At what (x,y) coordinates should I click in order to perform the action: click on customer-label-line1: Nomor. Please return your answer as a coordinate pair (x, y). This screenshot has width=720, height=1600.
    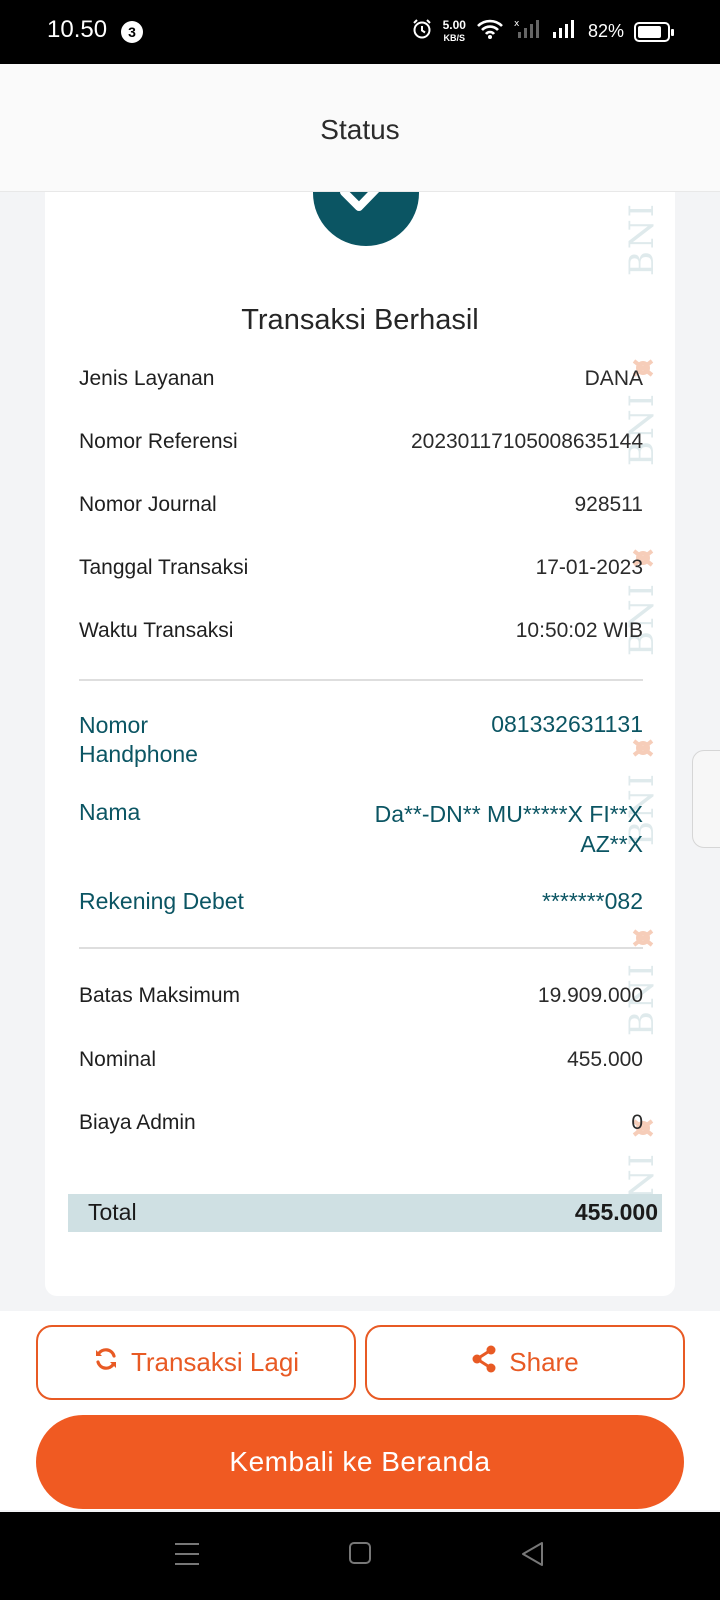
    Looking at the image, I should click on (114, 725).